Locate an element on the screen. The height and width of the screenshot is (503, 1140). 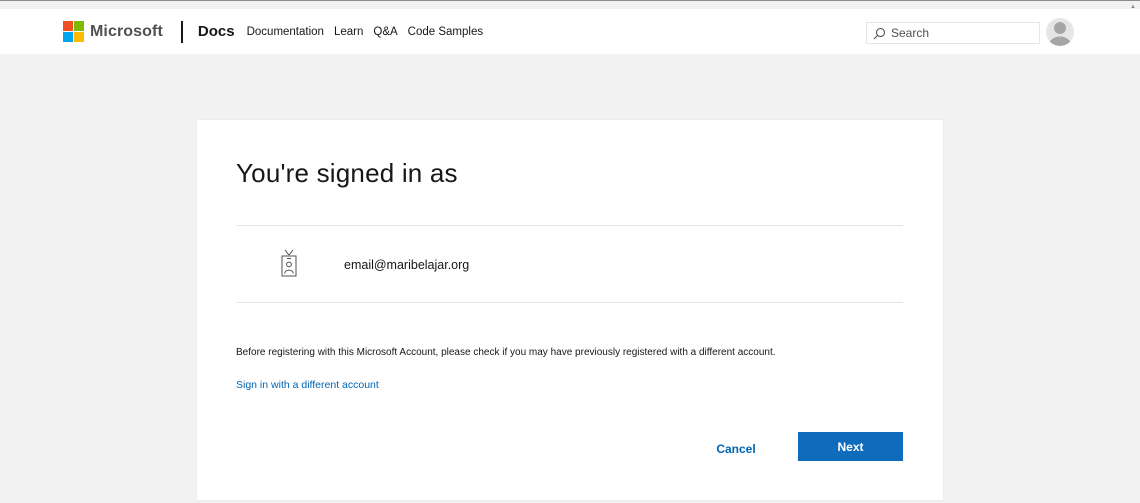
search-icon is located at coordinates (879, 33).